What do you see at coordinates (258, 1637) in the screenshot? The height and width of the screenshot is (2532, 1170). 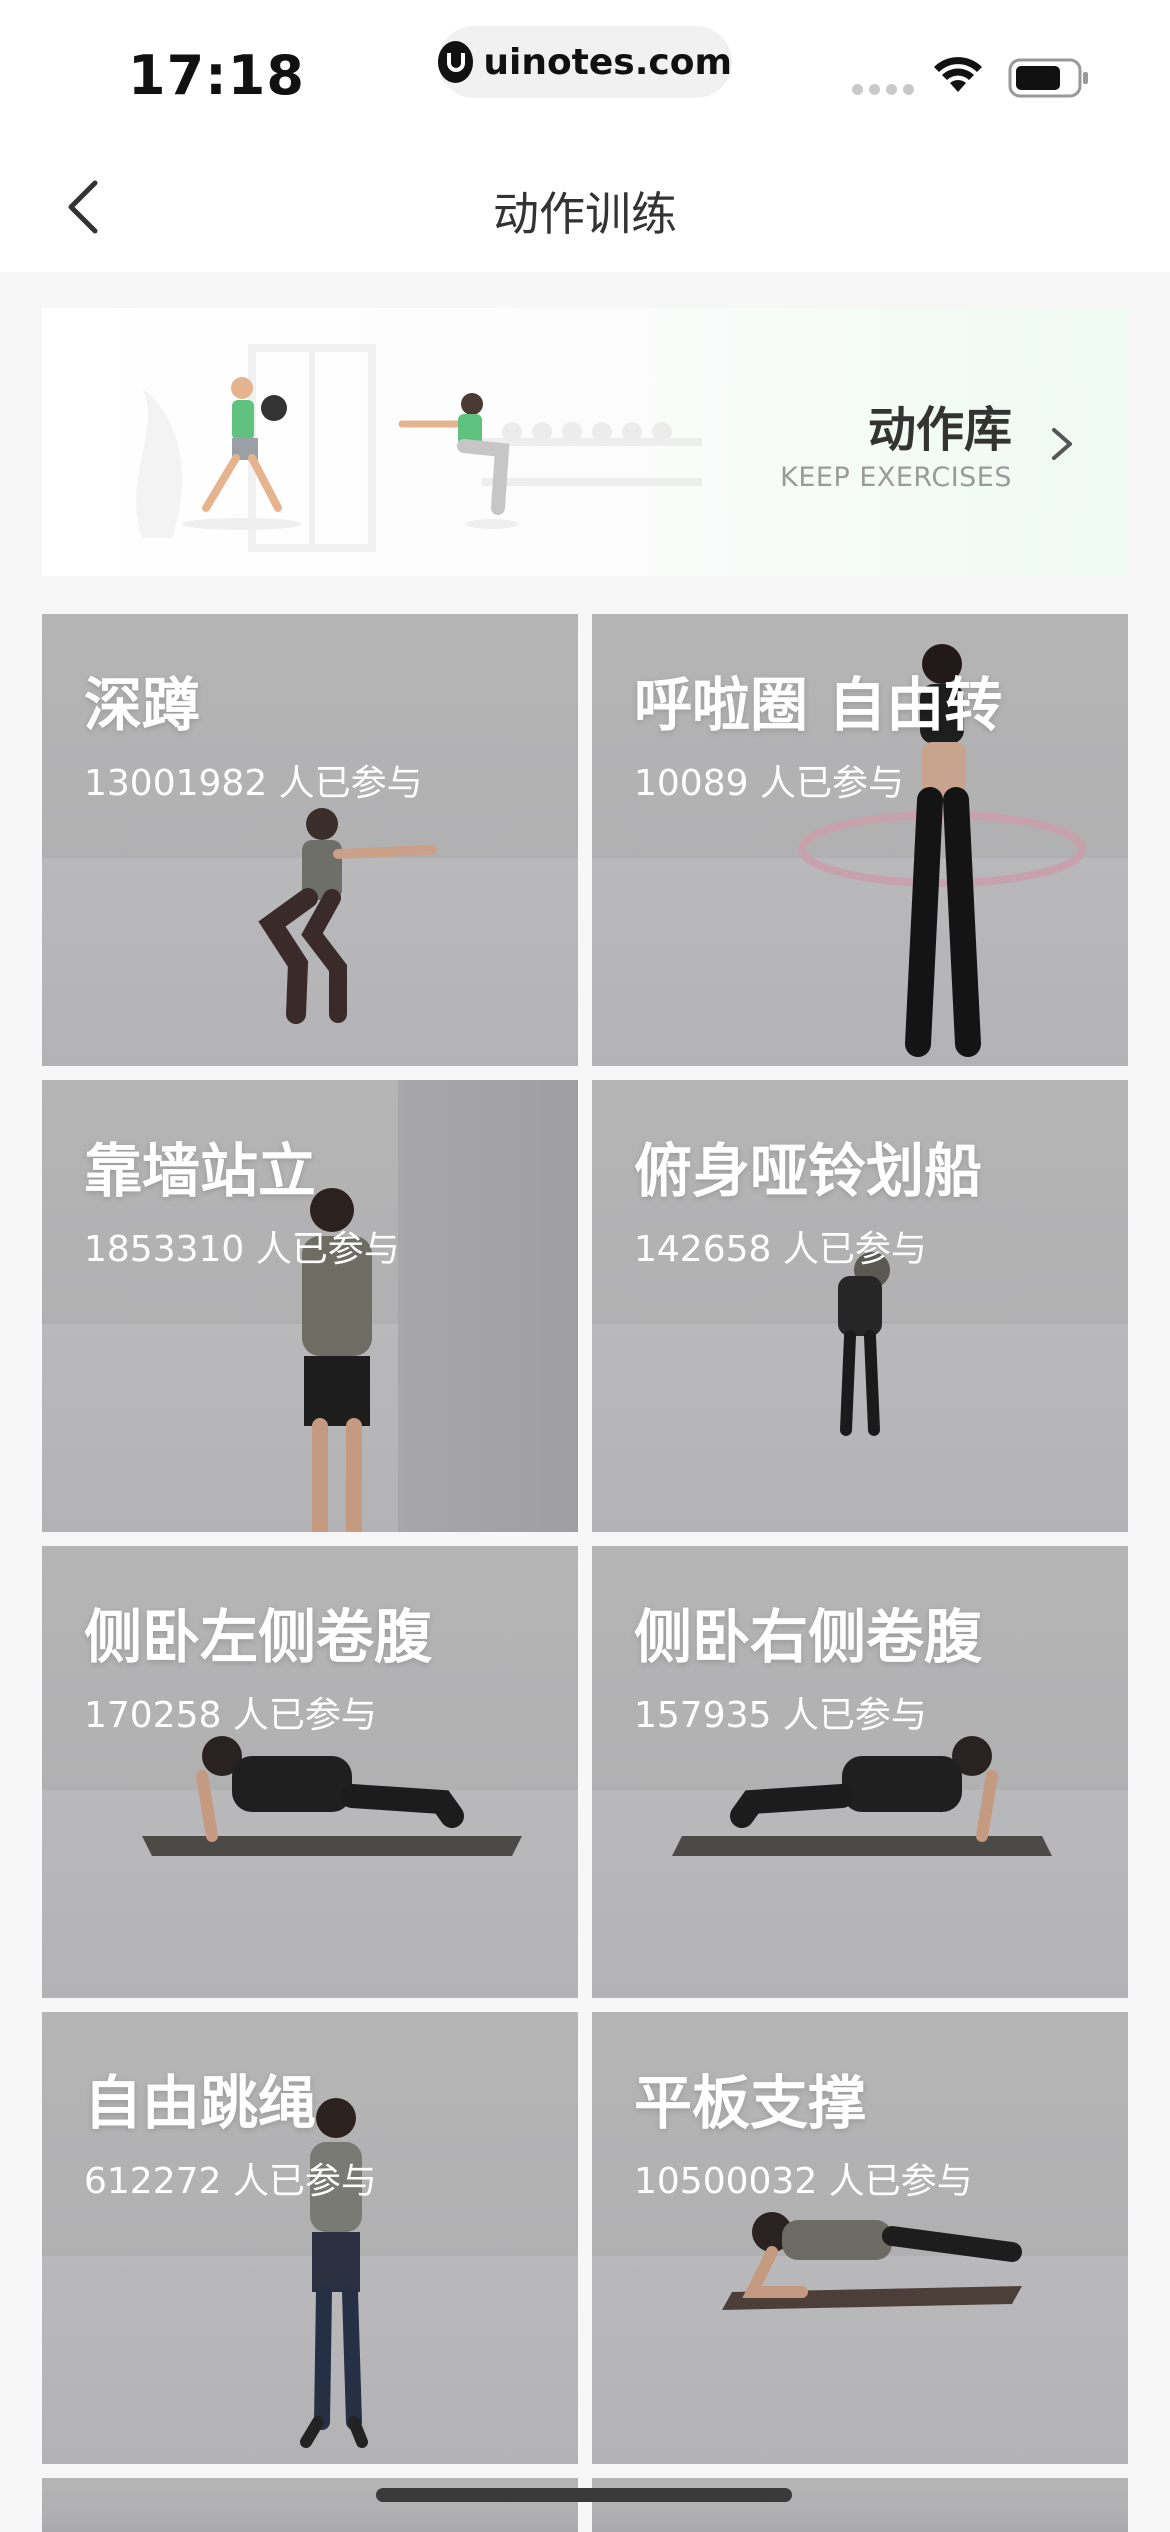 I see `exercise-title: 侧卧左侧卷腹` at bounding box center [258, 1637].